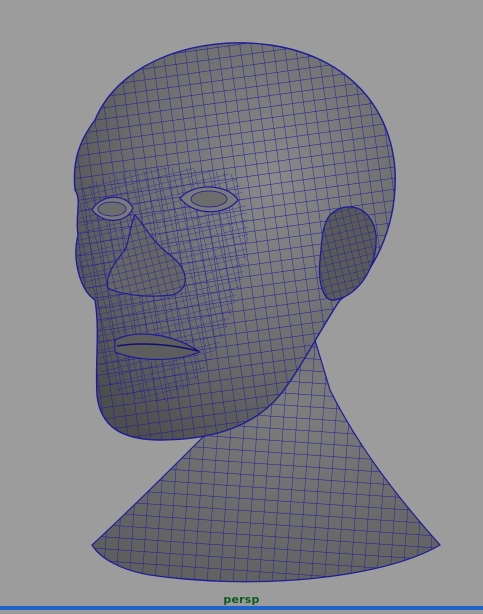  What do you see at coordinates (347, 253) in the screenshot?
I see `ear` at bounding box center [347, 253].